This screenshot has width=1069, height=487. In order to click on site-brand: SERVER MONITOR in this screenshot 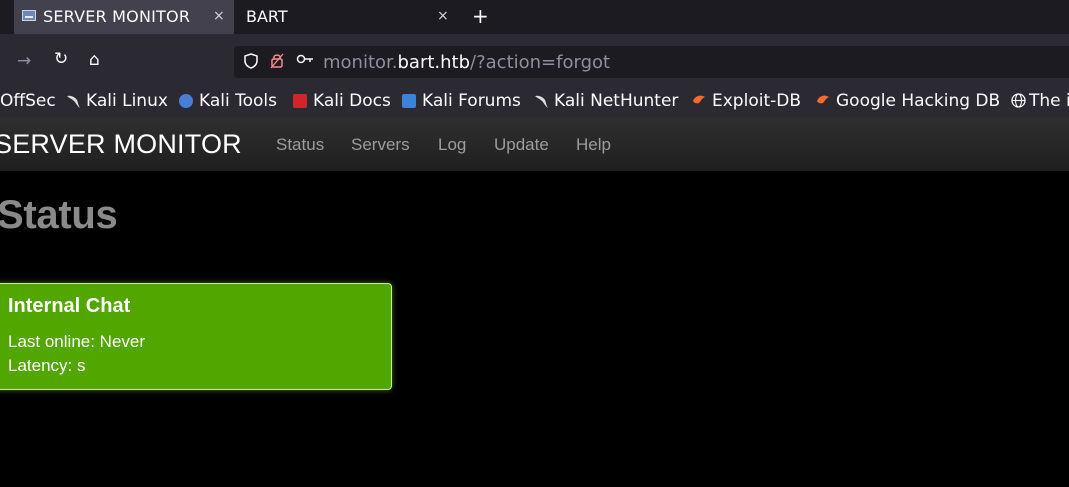, I will do `click(121, 144)`.